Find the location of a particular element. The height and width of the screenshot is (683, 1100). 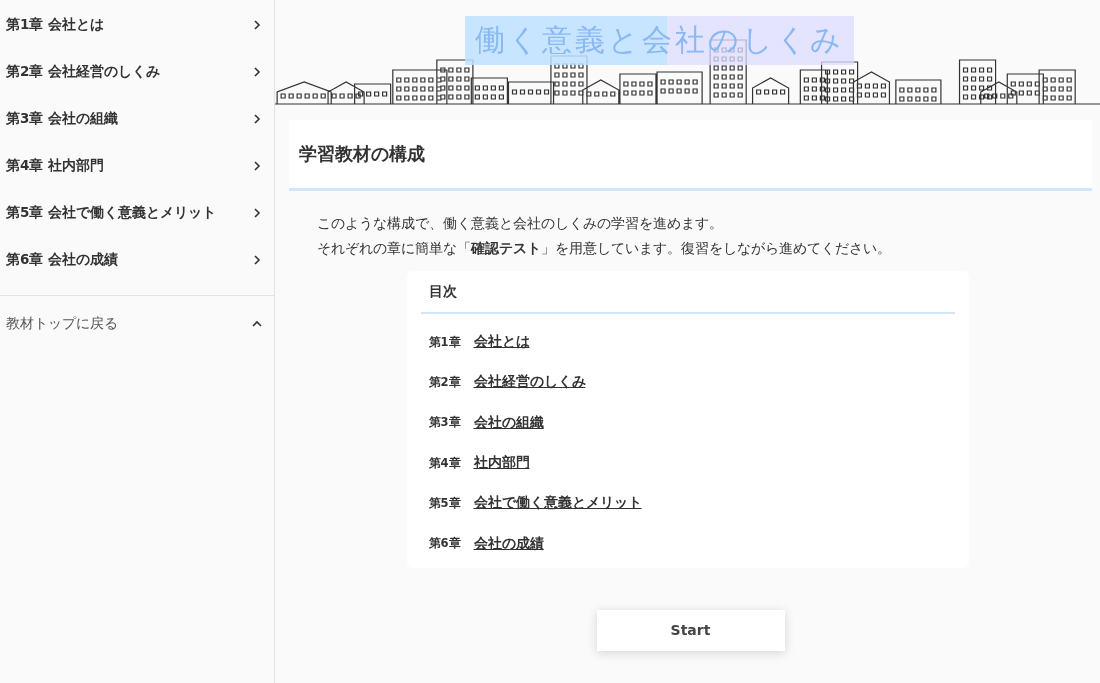

chapter-number: 第1章 is located at coordinates (445, 342).